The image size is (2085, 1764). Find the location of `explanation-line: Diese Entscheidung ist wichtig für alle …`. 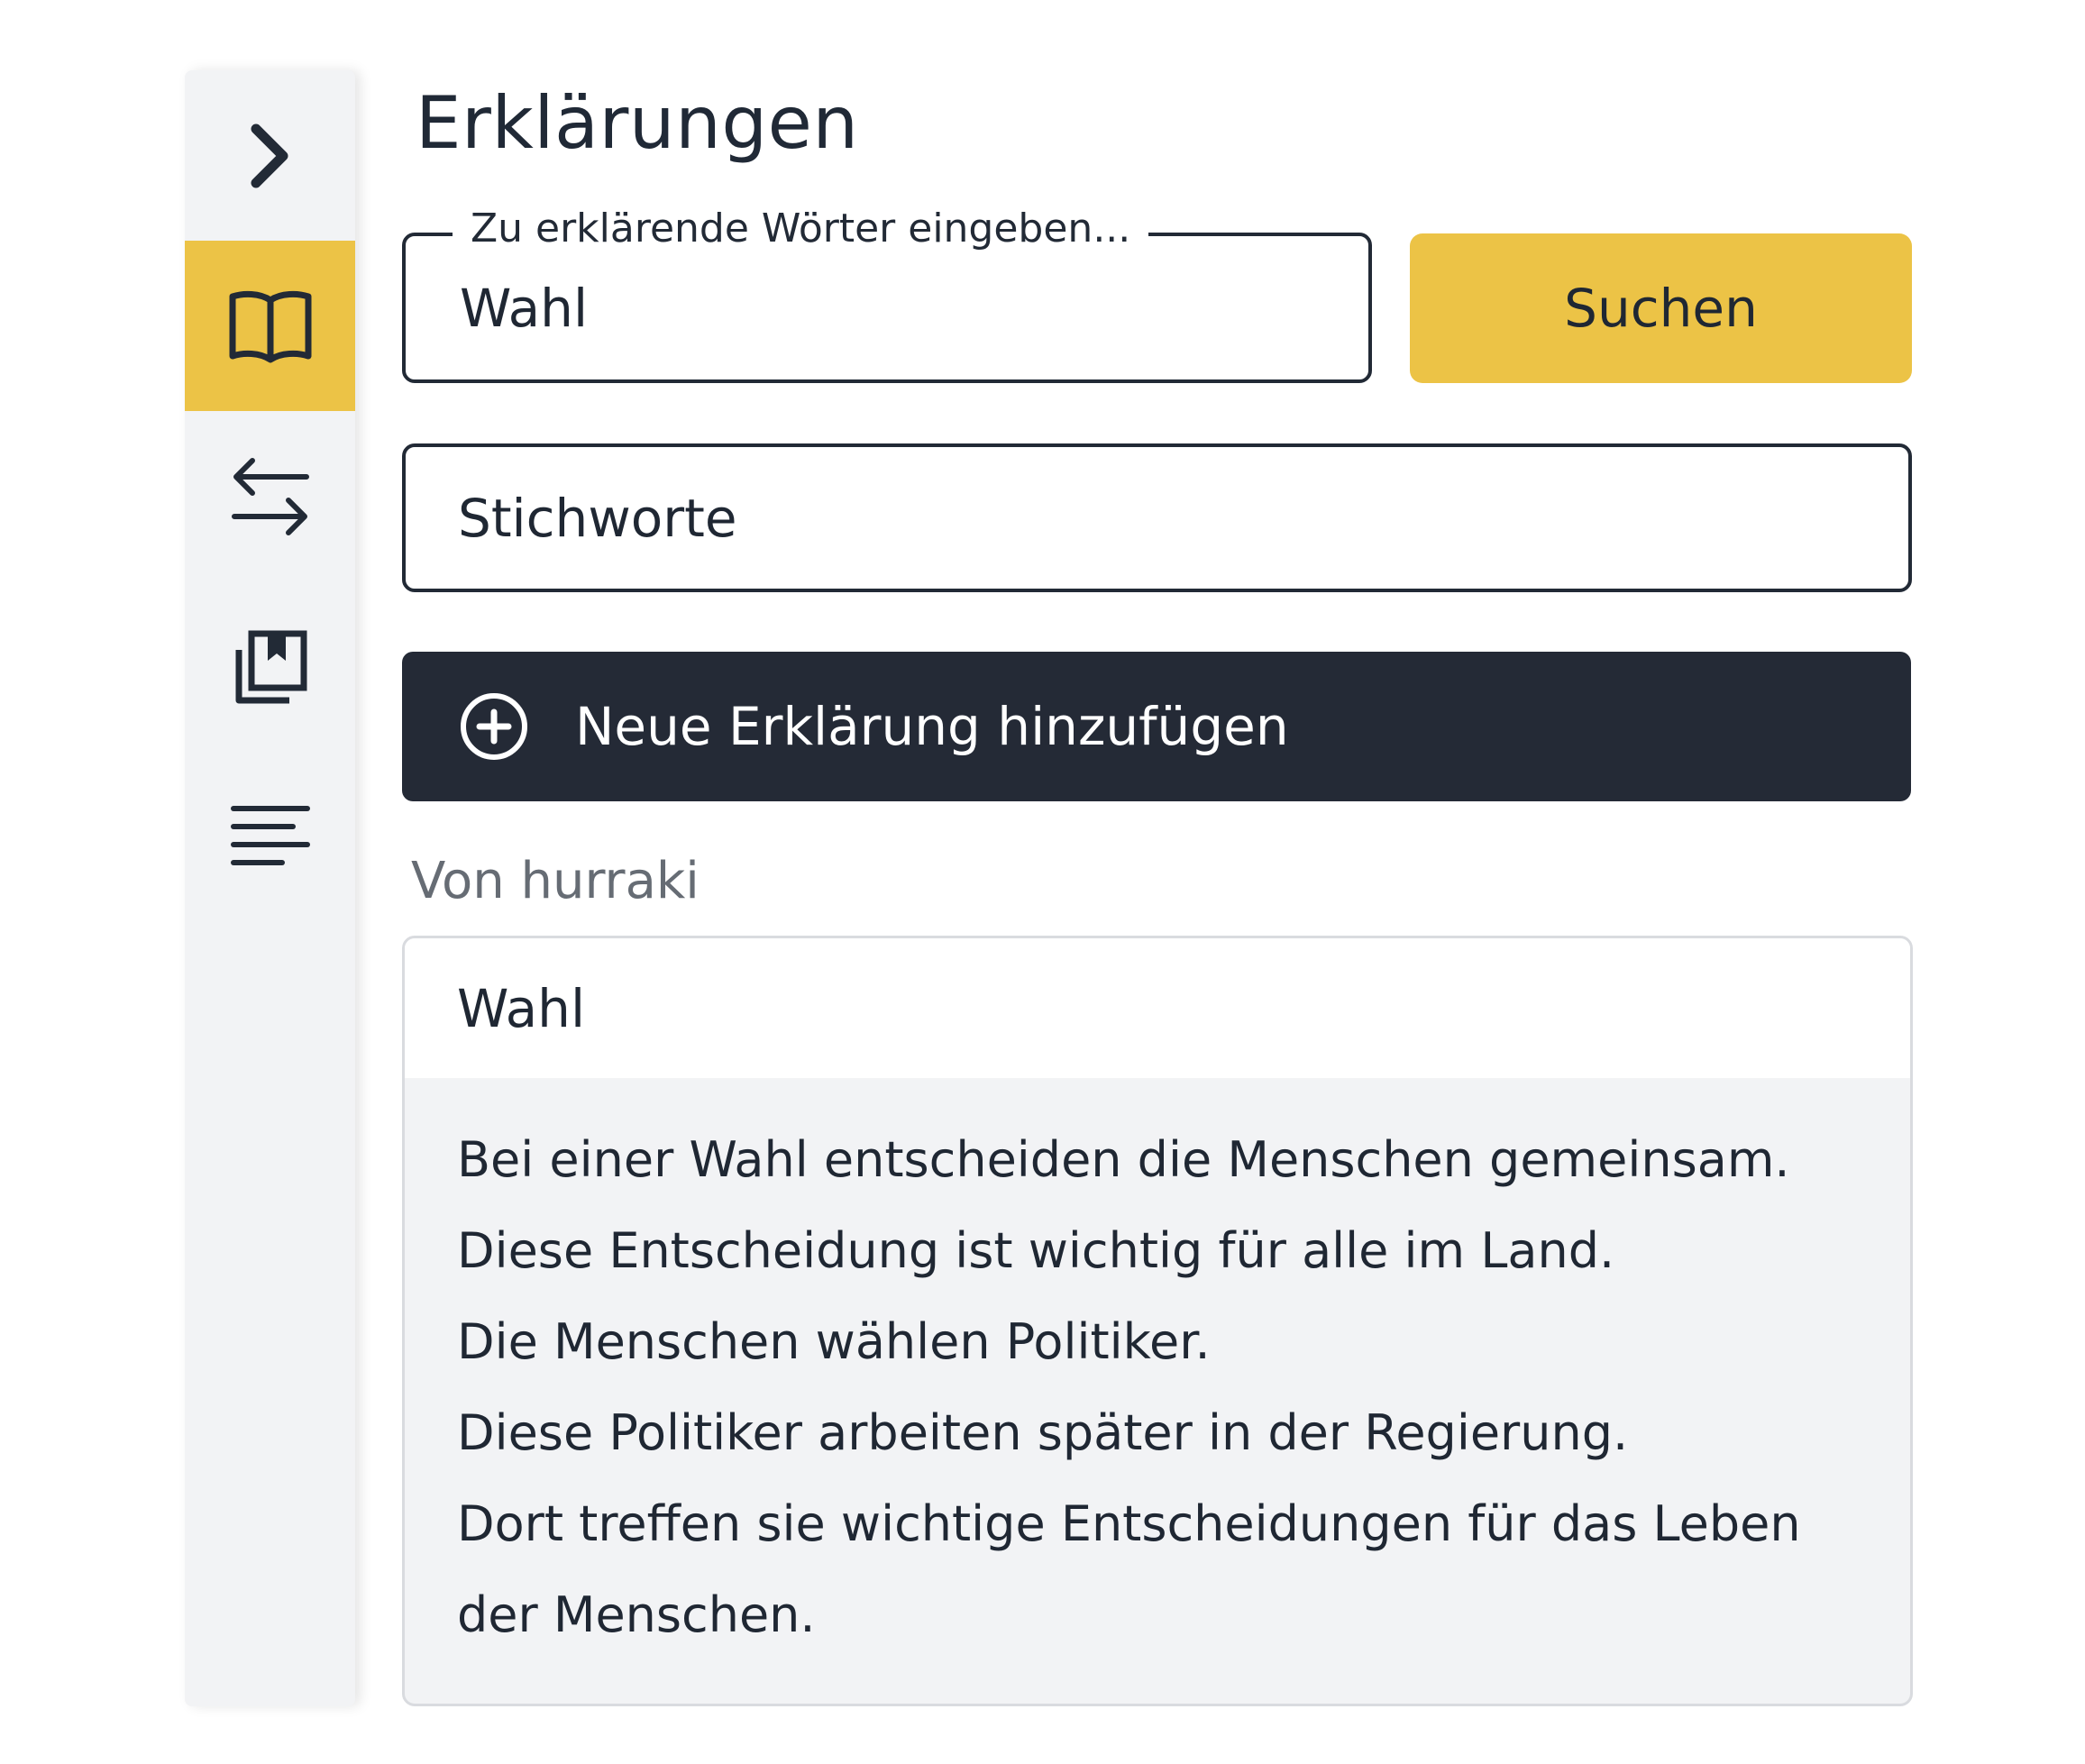

explanation-line: Diese Entscheidung ist wichtig für alle … is located at coordinates (1036, 1250).